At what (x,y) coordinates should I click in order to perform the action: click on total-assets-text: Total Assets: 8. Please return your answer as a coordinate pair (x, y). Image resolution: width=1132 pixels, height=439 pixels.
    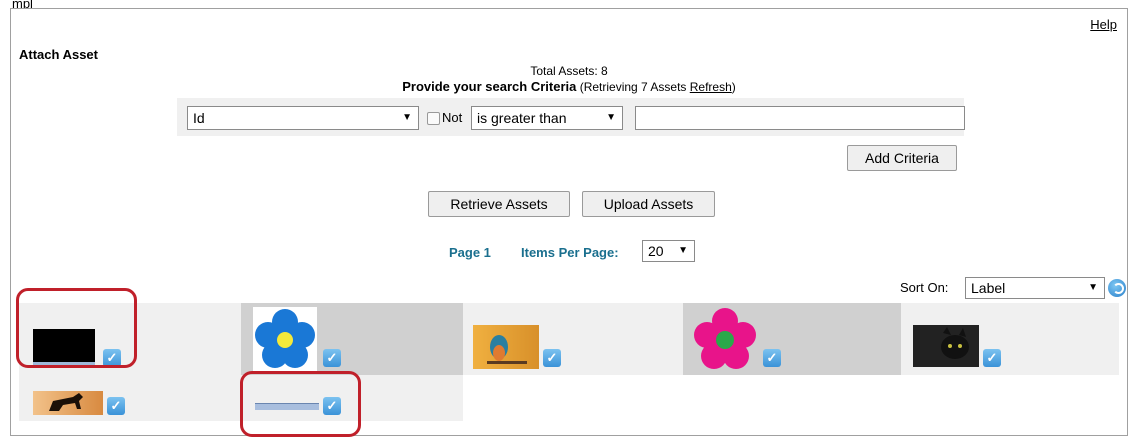
    Looking at the image, I should click on (569, 71).